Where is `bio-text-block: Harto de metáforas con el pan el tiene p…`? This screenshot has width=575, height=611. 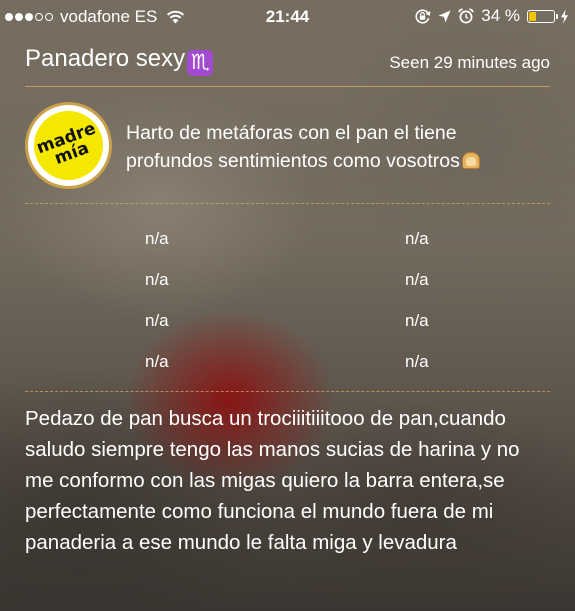 bio-text-block: Harto de metáforas con el pan el tiene p… is located at coordinates (338, 147).